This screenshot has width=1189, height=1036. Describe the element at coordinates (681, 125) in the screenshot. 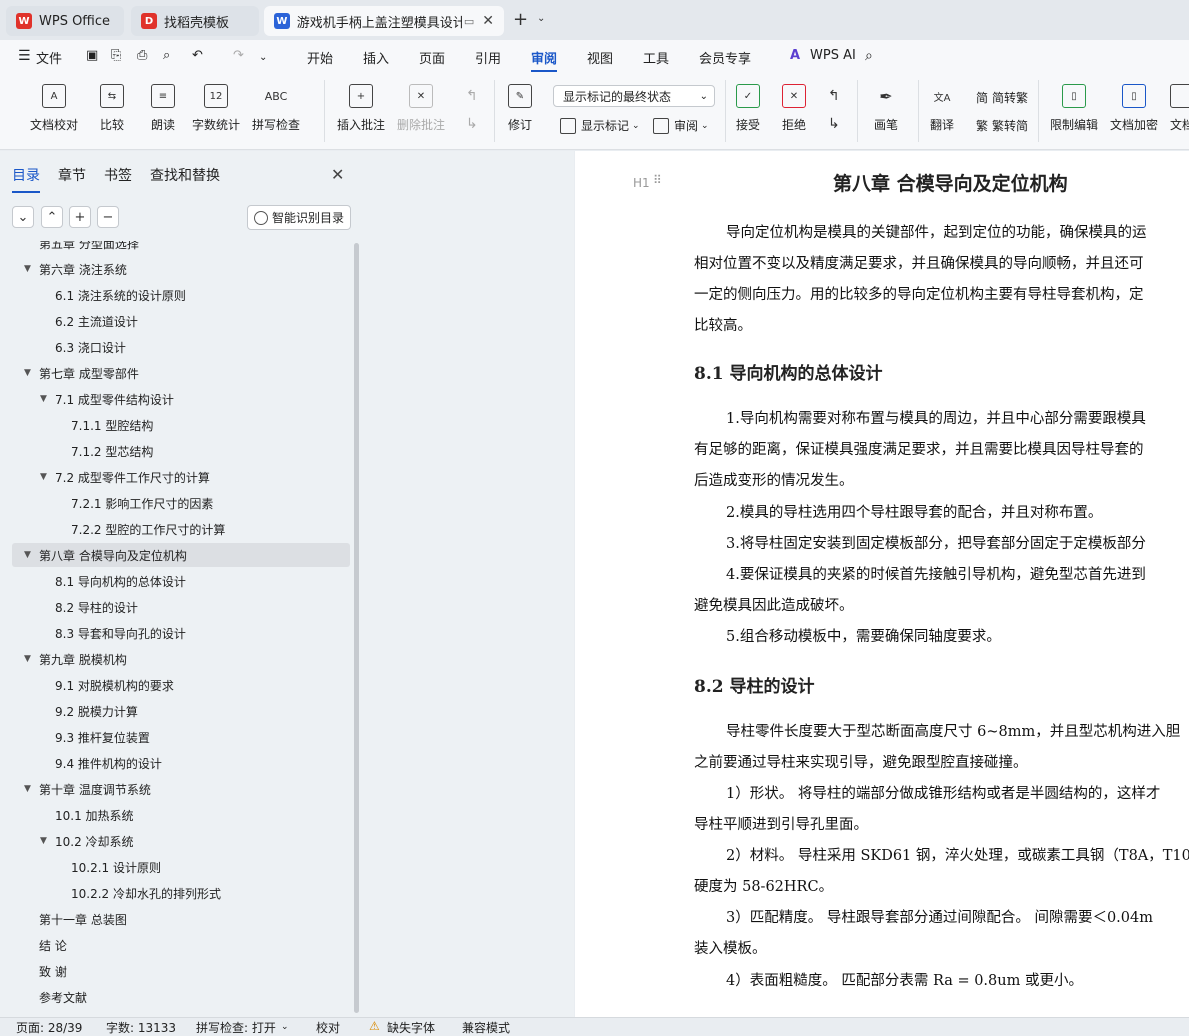

I see `review-pane-button: 审阅 ⌄` at that location.